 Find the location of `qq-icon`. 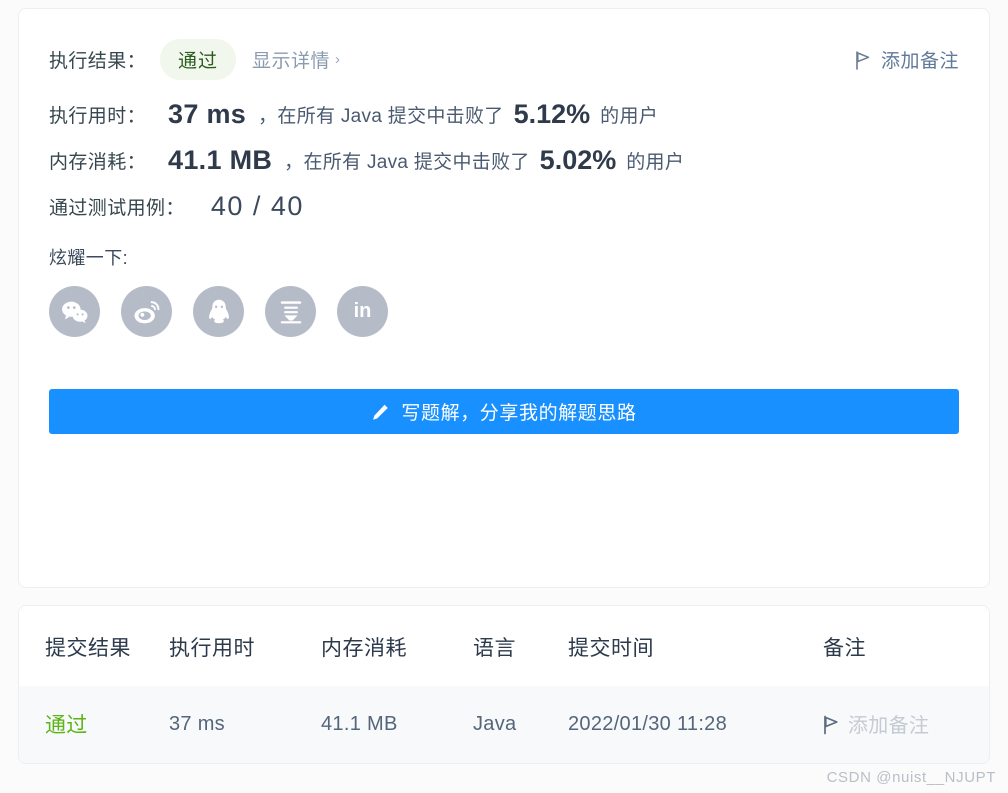

qq-icon is located at coordinates (218, 311).